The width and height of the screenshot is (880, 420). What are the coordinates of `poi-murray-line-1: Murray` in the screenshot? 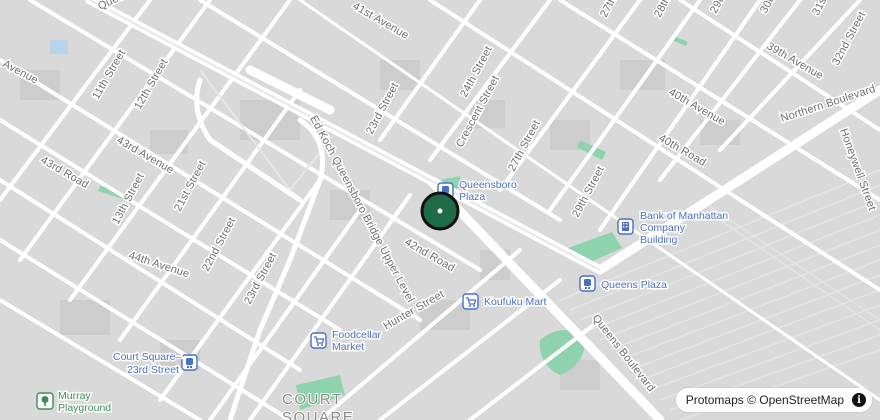 It's located at (74, 396).